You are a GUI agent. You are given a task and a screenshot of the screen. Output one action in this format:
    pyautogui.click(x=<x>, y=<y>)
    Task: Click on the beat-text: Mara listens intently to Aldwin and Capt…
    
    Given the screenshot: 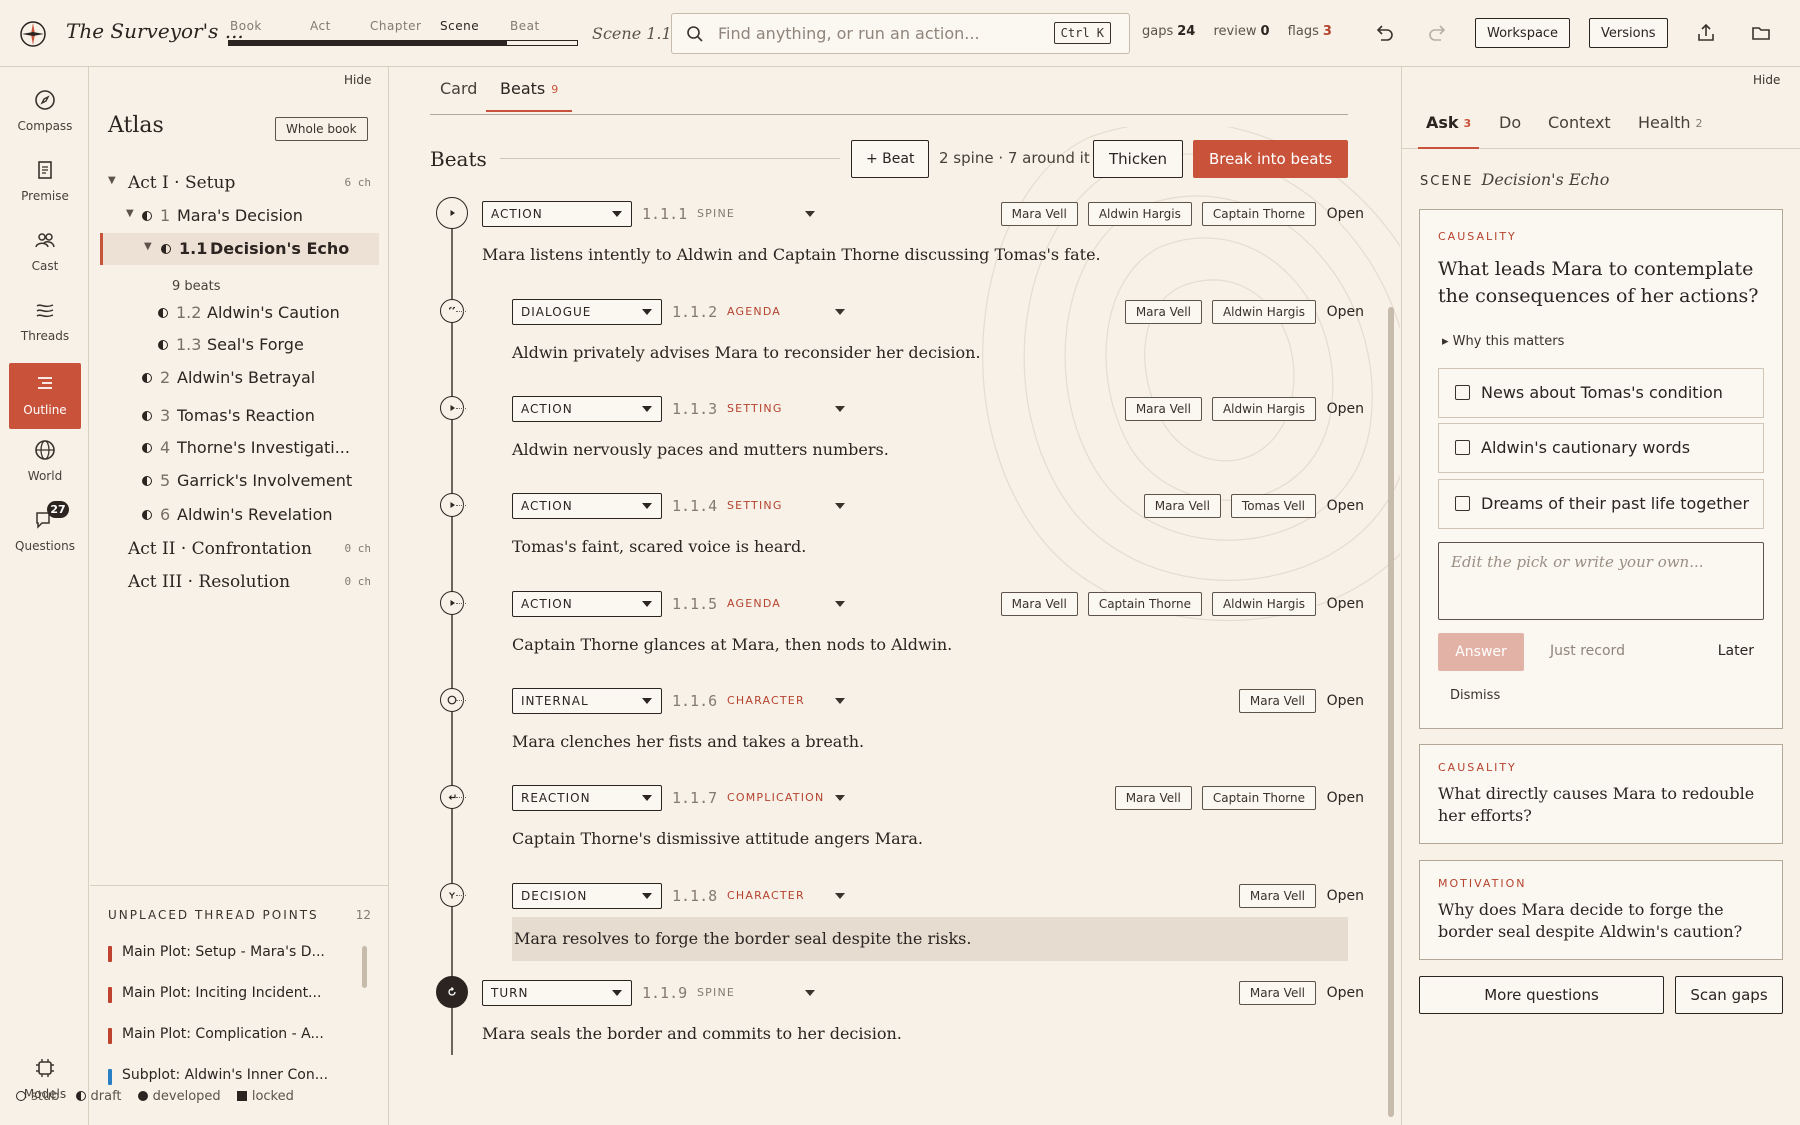 What is the action you would take?
    pyautogui.click(x=791, y=254)
    